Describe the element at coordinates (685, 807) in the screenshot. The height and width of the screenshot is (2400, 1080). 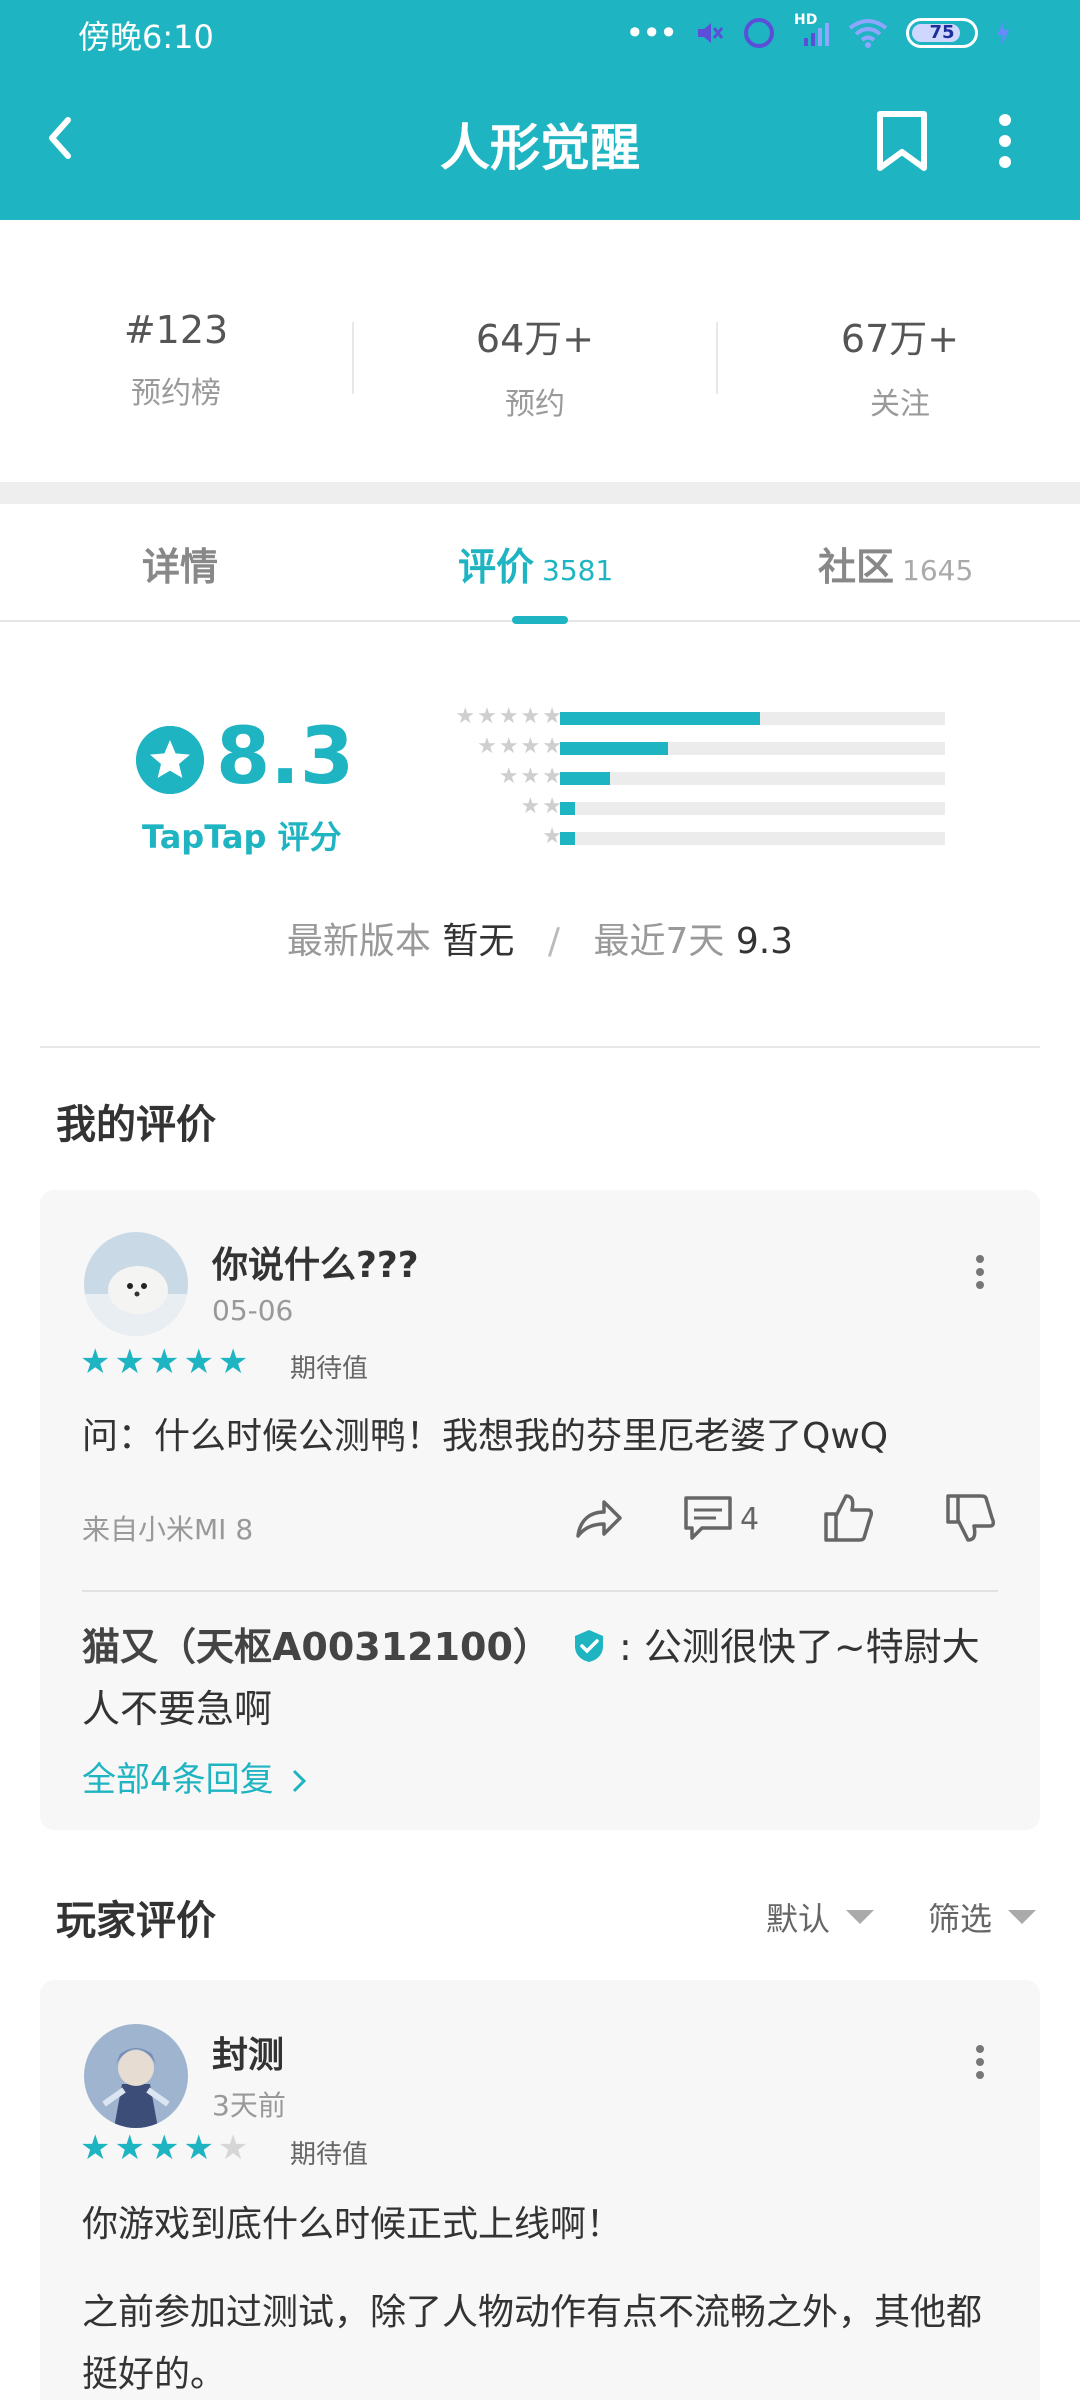
I see `rating-bar-2: ★★` at that location.